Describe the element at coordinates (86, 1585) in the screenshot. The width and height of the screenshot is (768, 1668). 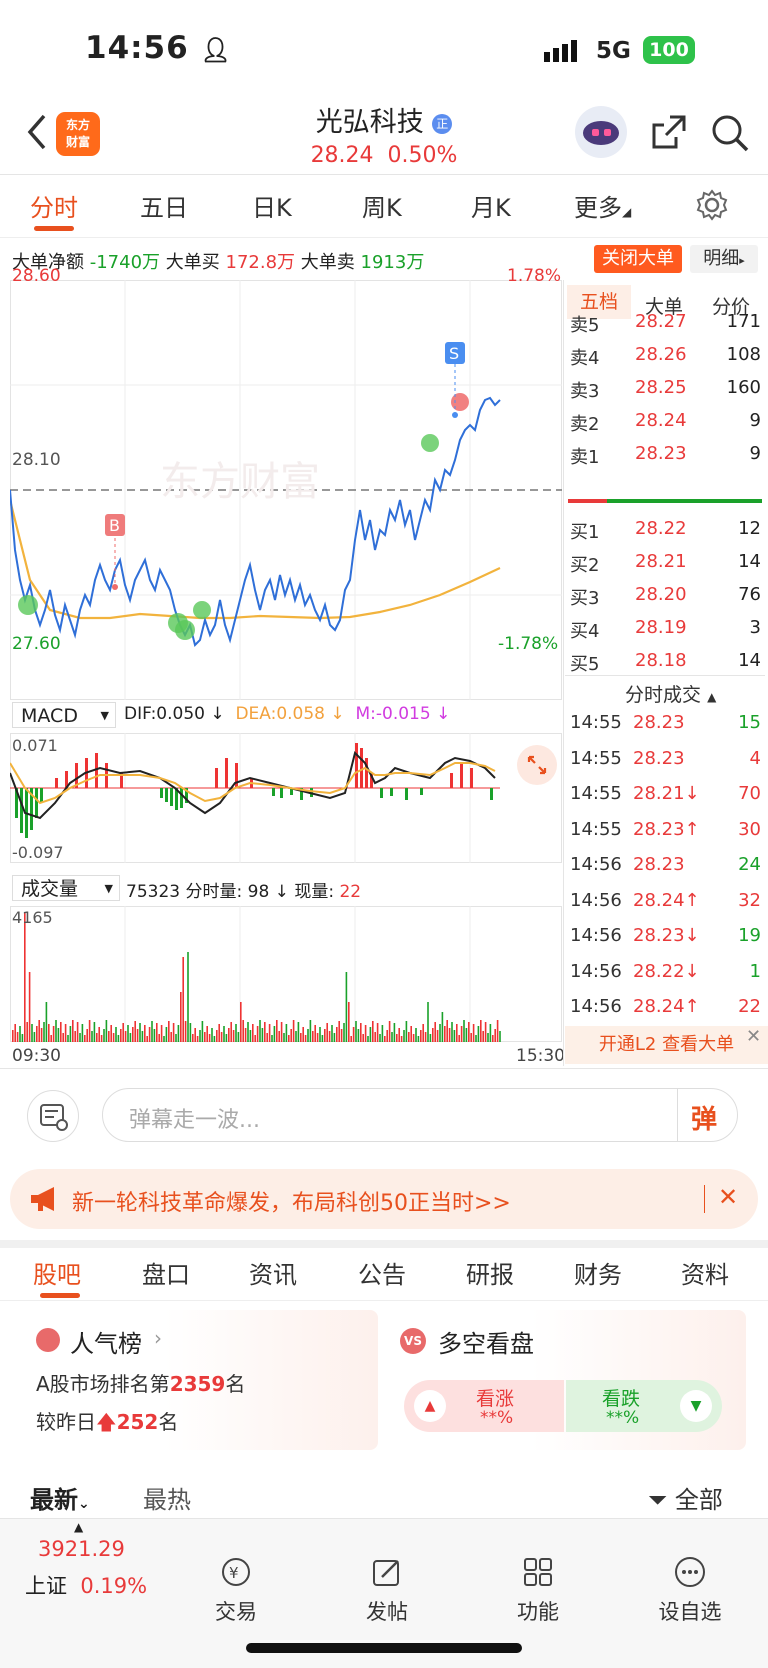
I see `index-info: 上证 0.19%` at that location.